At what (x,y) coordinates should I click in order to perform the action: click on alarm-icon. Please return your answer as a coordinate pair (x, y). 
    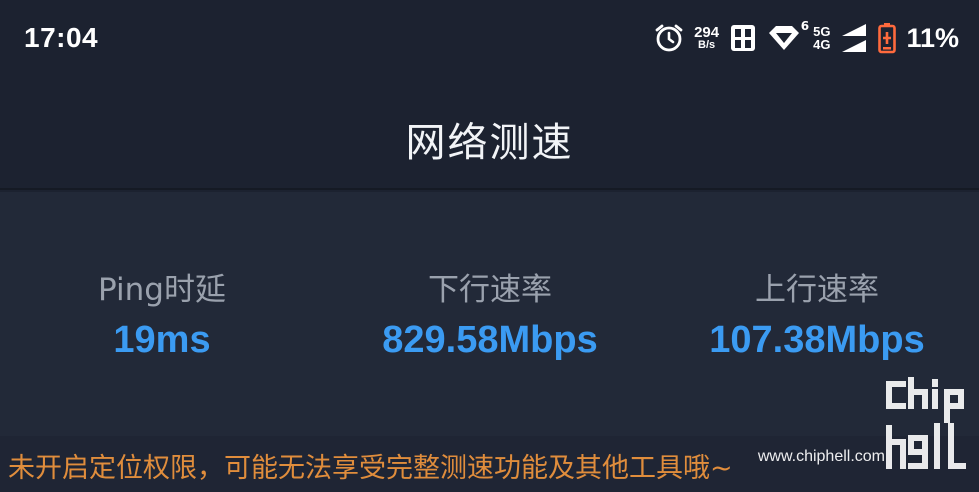
    Looking at the image, I should click on (669, 38).